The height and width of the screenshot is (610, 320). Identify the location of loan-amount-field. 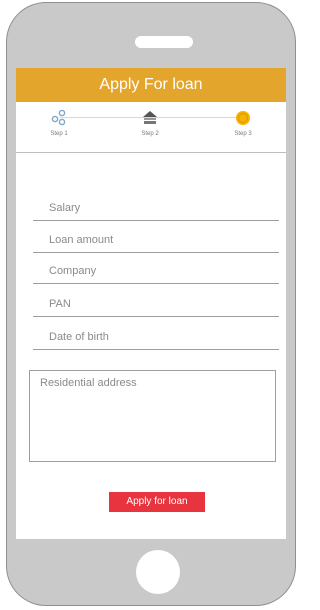
(156, 241).